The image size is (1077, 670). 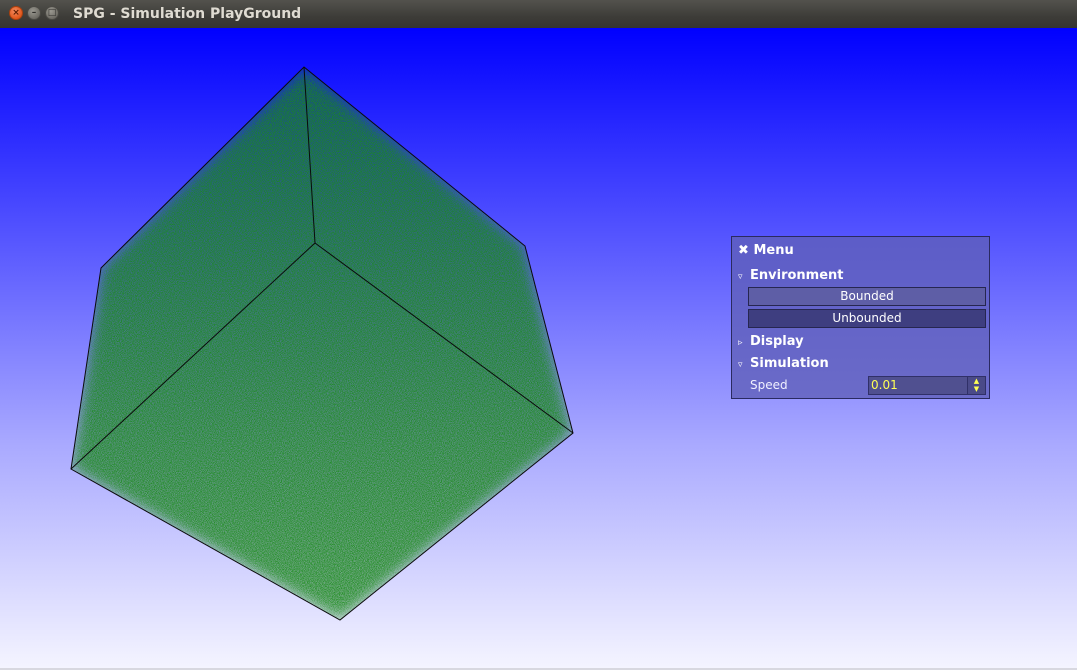 I want to click on close-window-button: ×, so click(x=16, y=13).